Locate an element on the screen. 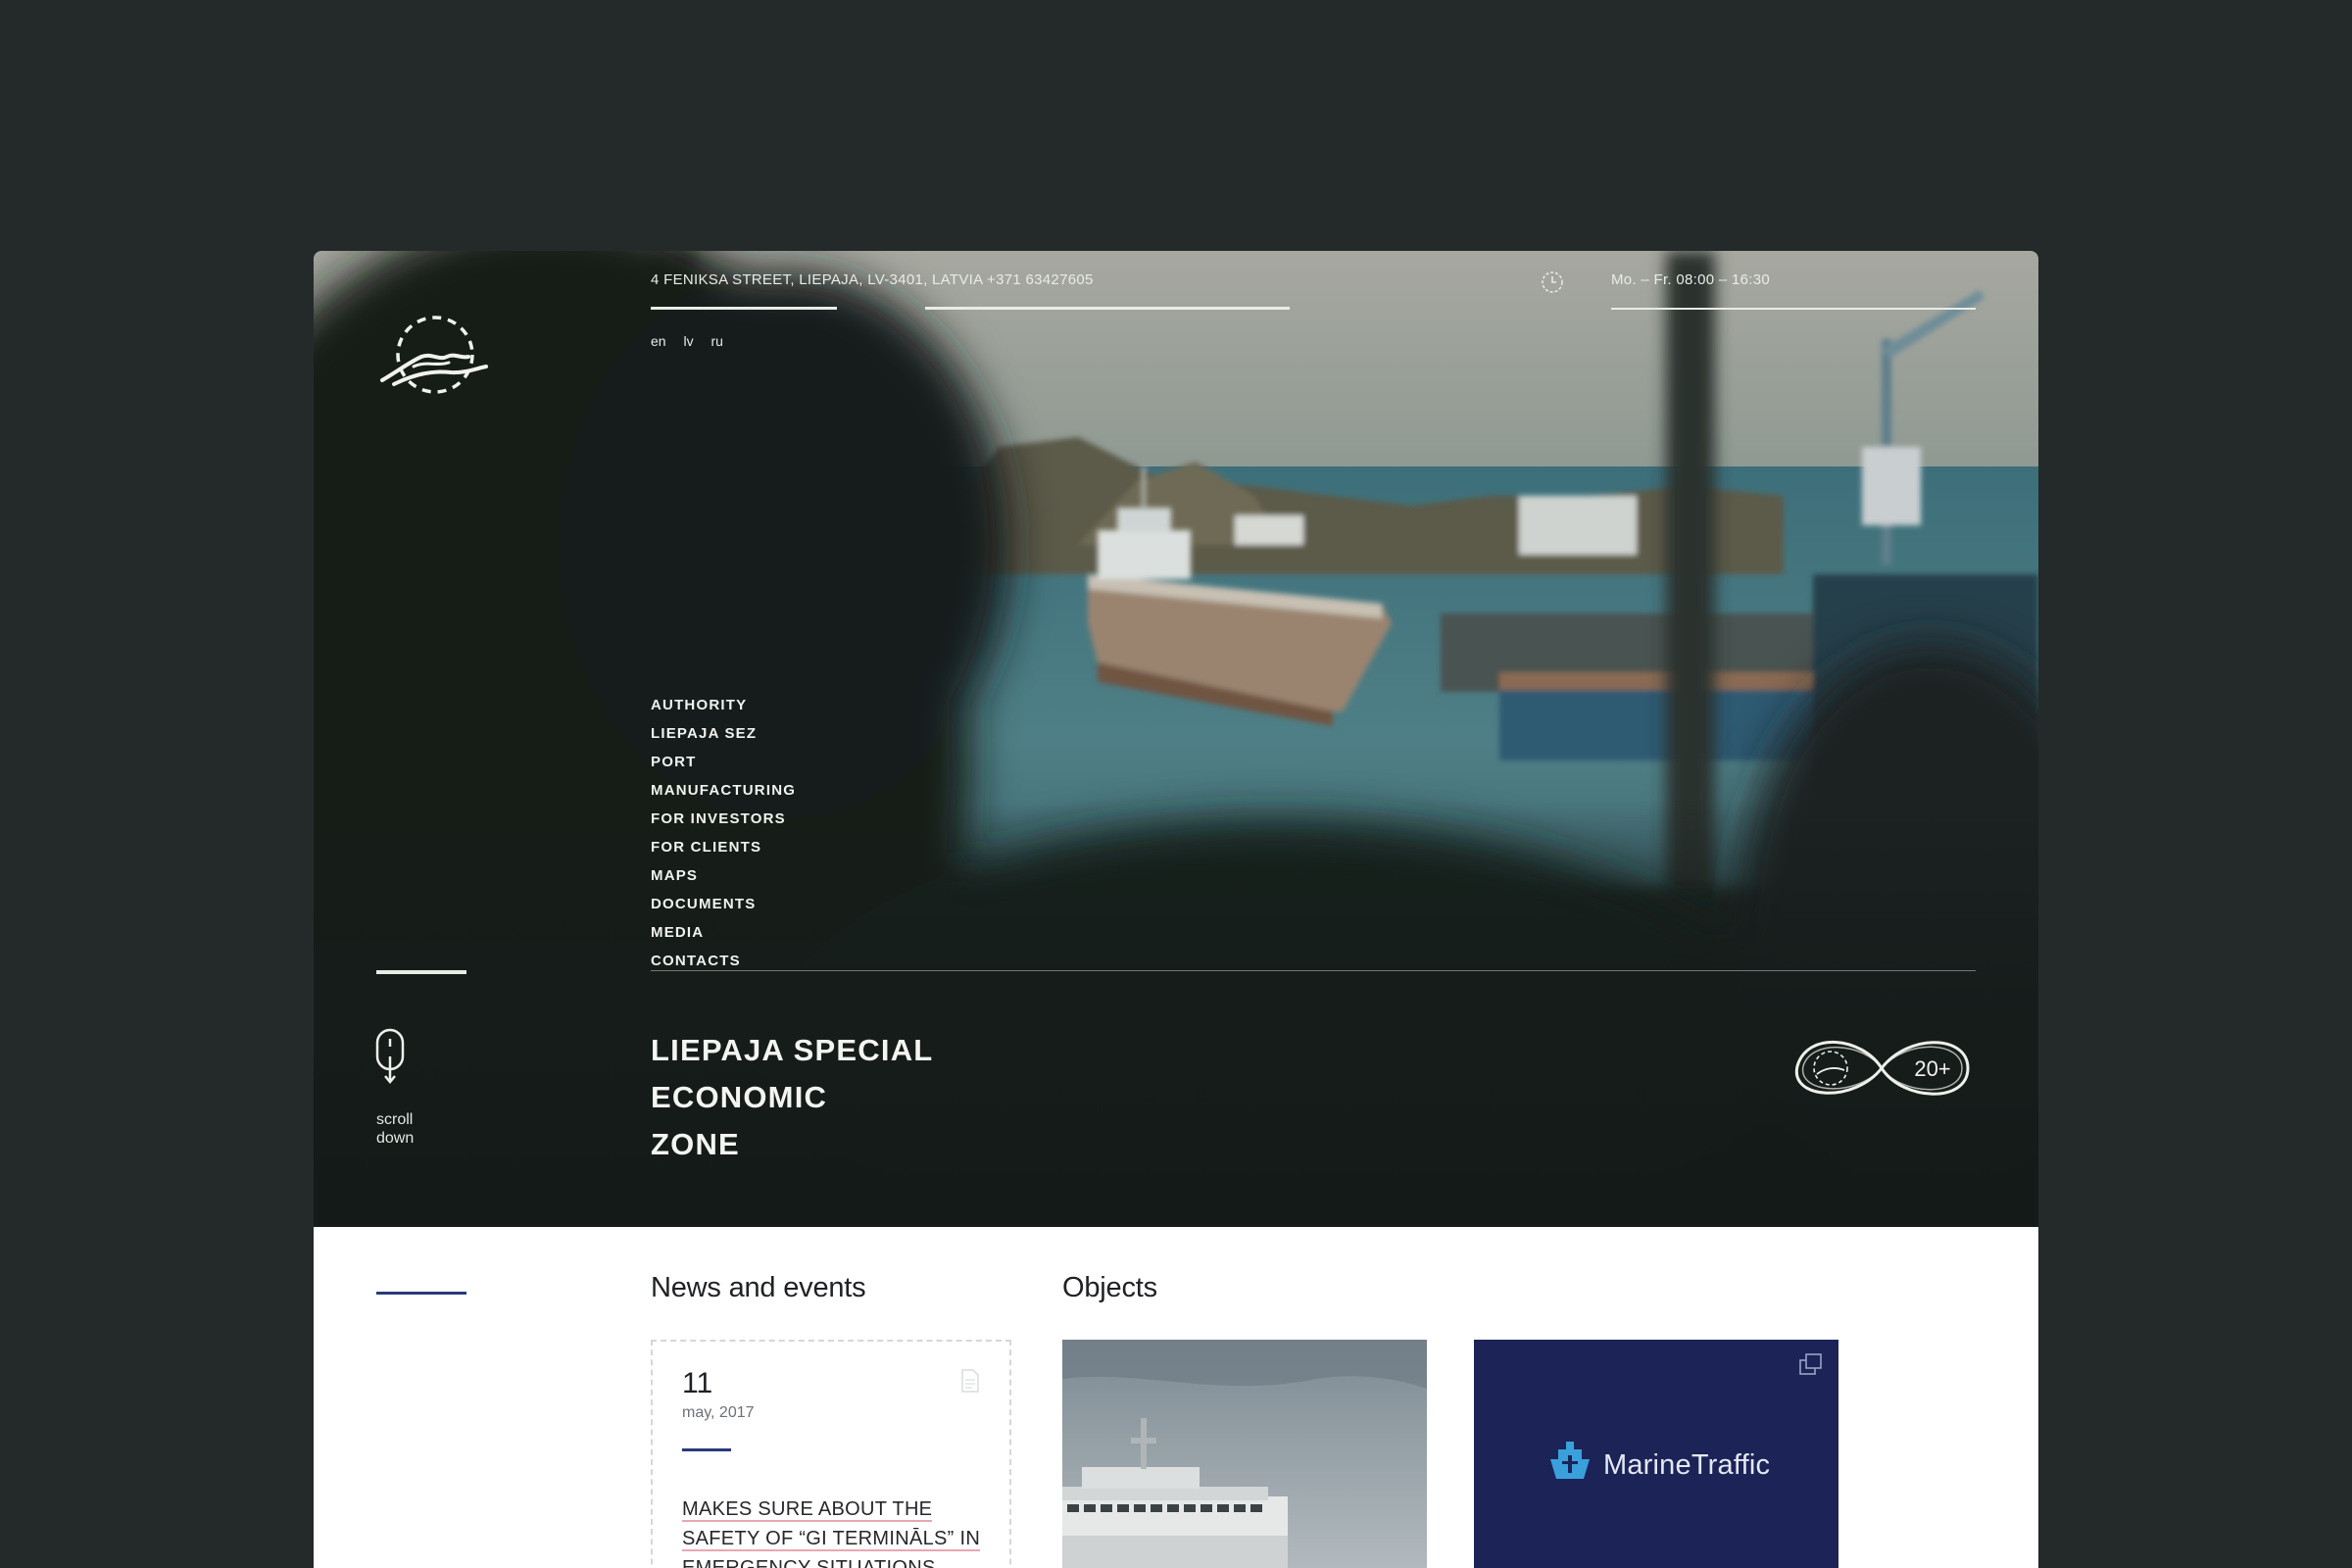 The image size is (2352, 1568). clock-icon is located at coordinates (1552, 282).